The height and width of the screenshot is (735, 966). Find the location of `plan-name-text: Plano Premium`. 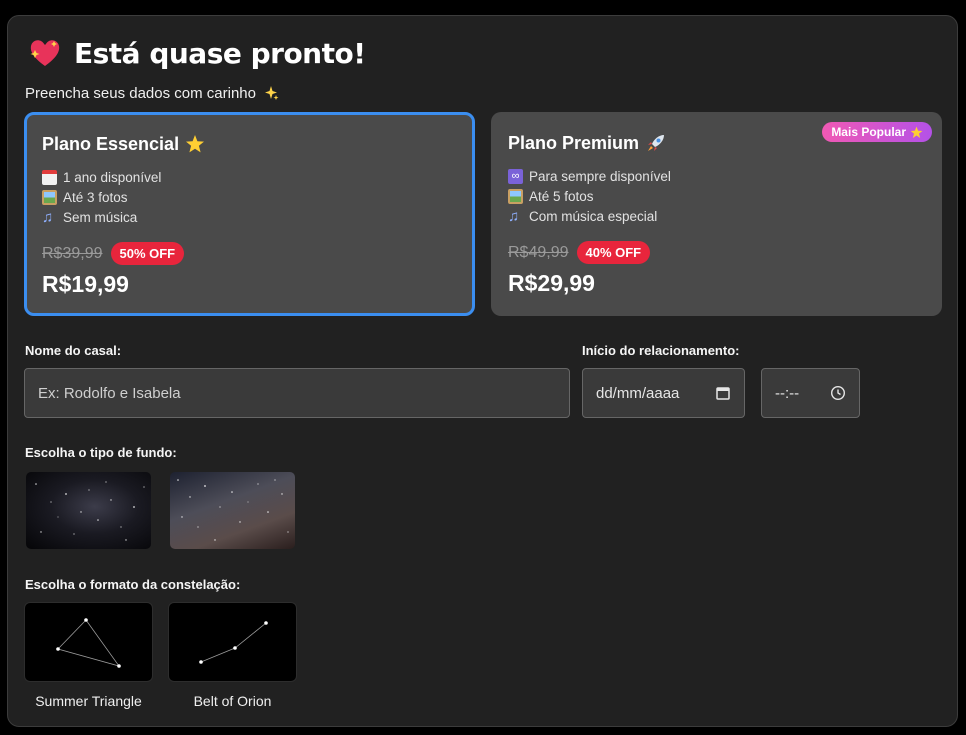

plan-name-text: Plano Premium is located at coordinates (574, 142).